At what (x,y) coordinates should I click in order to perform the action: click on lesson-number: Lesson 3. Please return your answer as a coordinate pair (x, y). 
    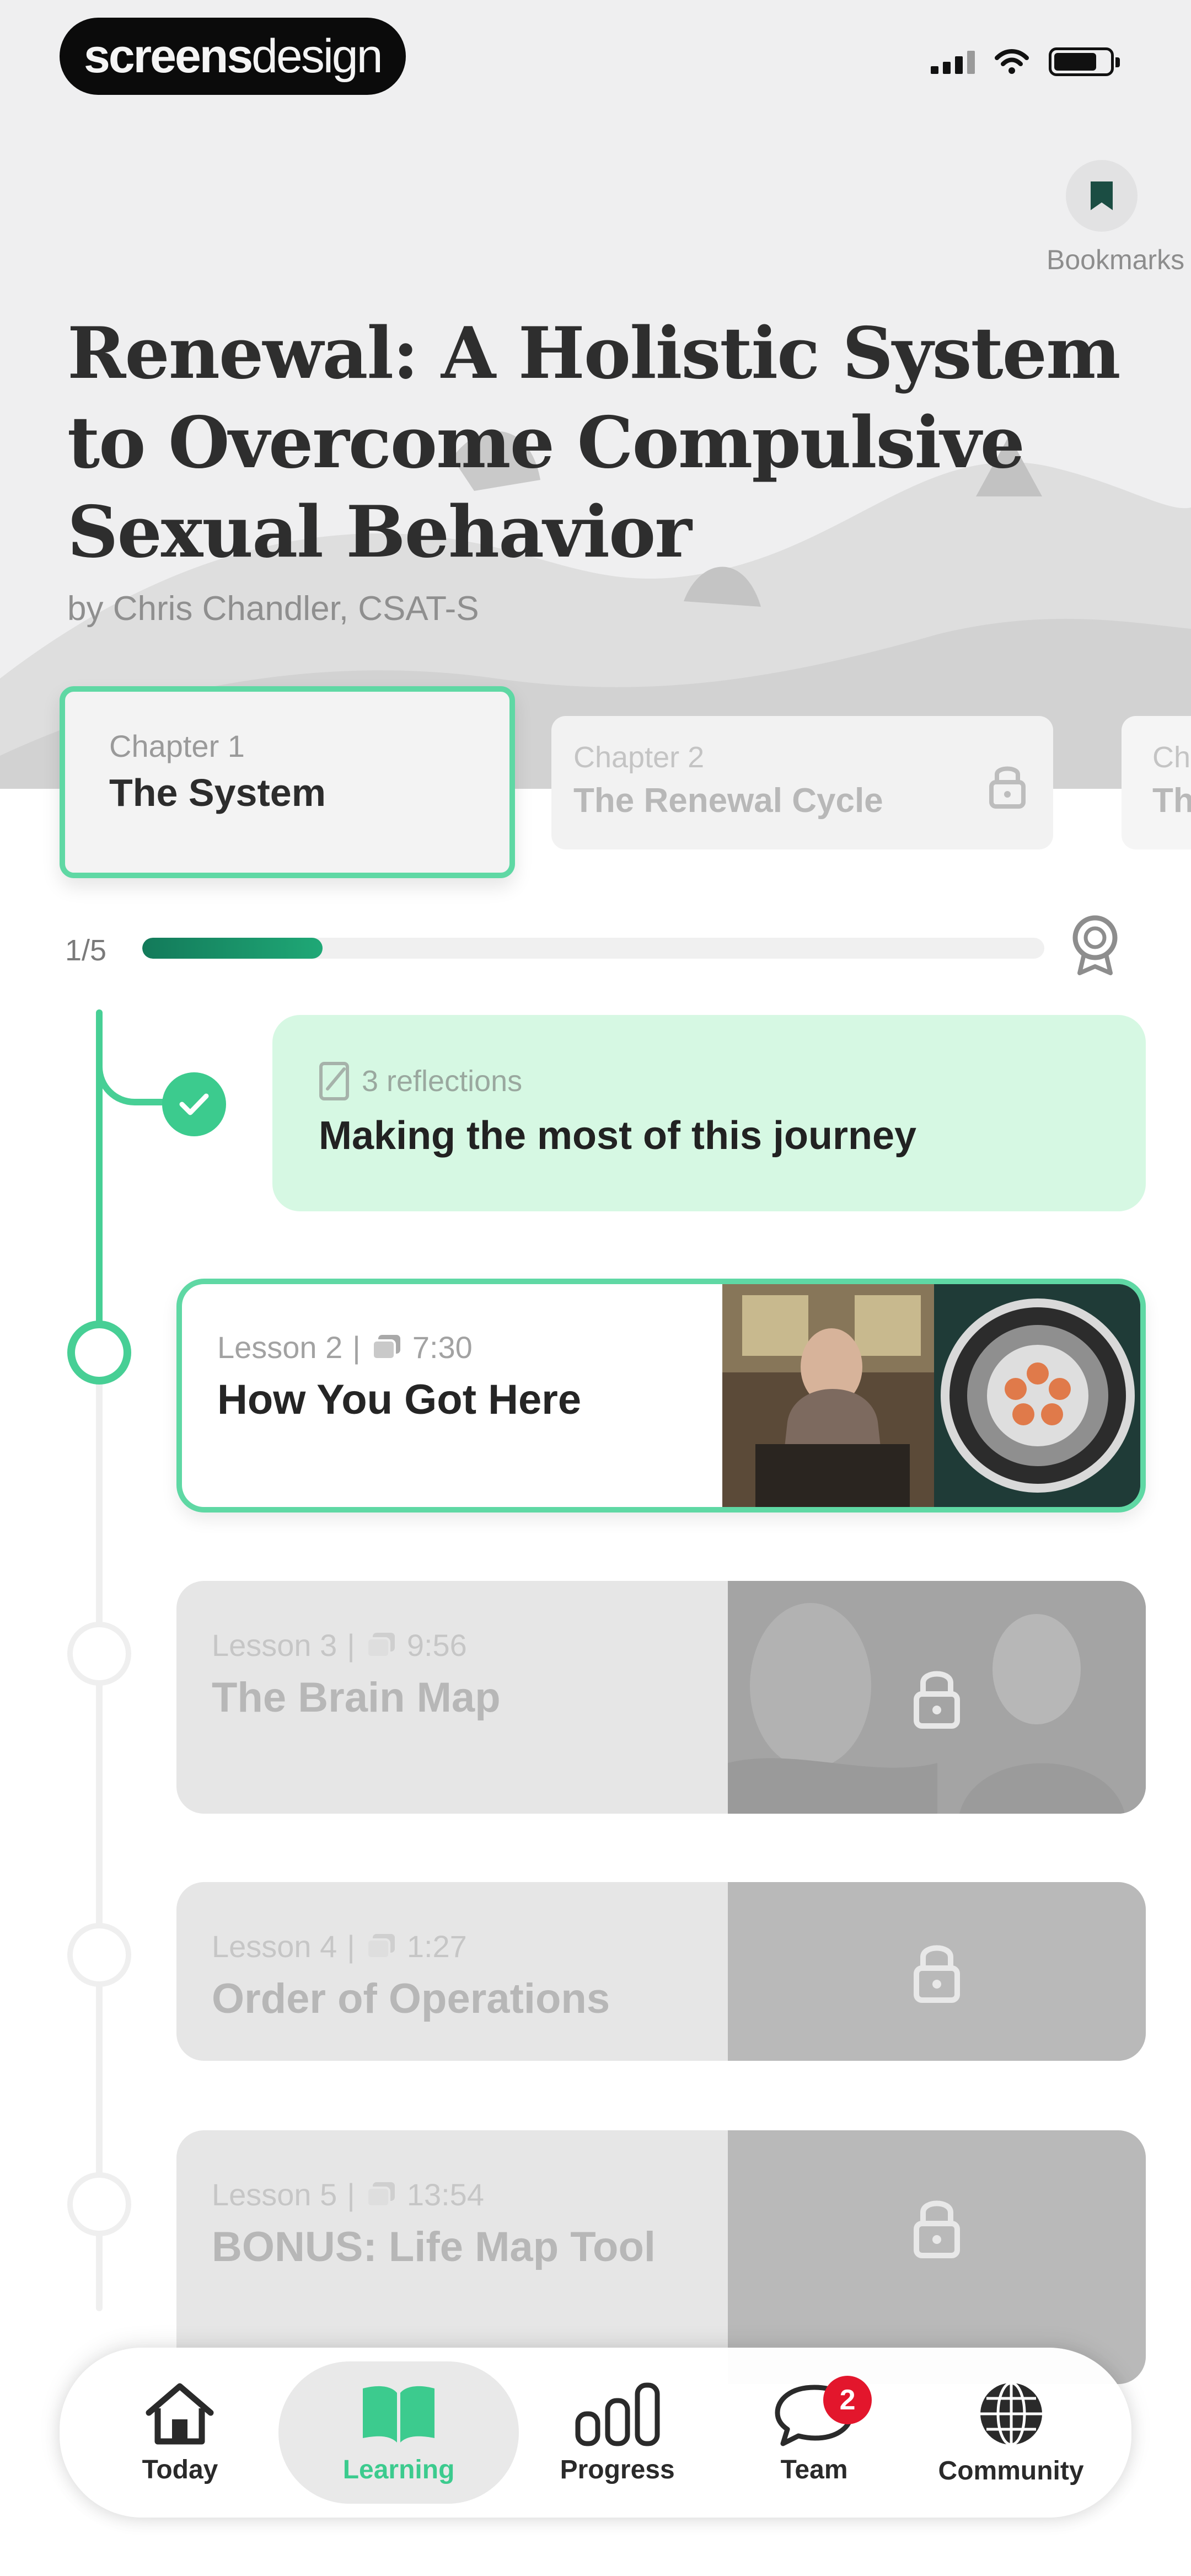
    Looking at the image, I should click on (274, 1645).